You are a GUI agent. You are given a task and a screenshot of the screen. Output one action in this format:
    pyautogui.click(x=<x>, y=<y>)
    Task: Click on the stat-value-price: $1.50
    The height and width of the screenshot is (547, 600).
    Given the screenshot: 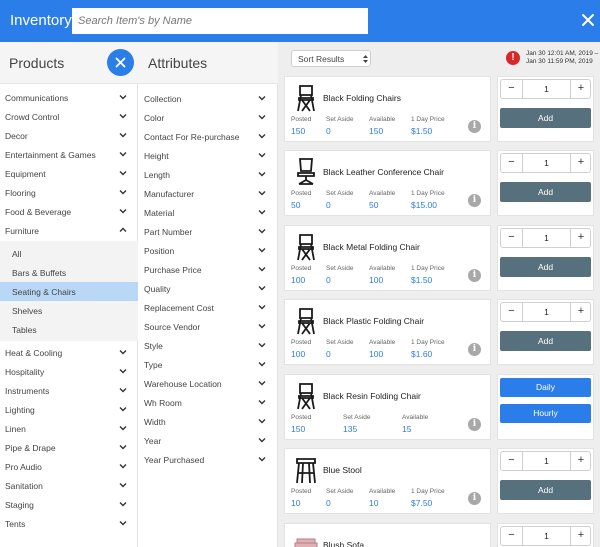 What is the action you would take?
    pyautogui.click(x=422, y=131)
    